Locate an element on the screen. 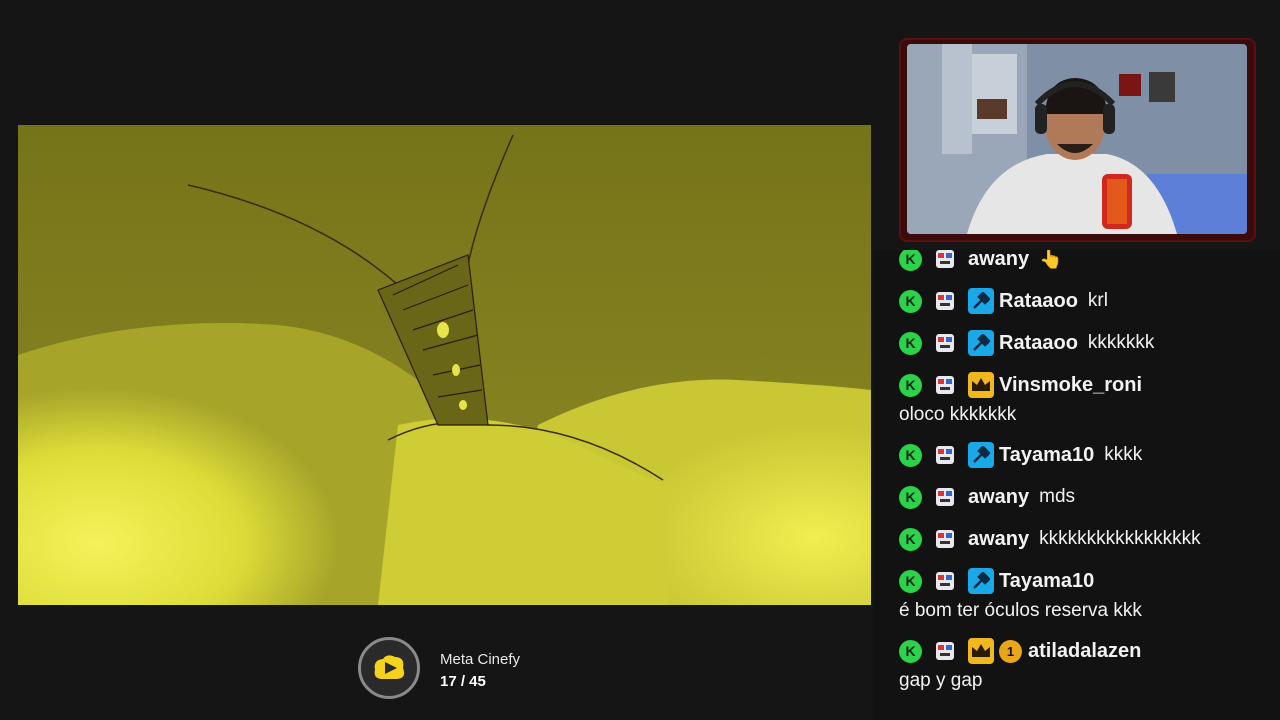 The height and width of the screenshot is (720, 1280). webcam-feed is located at coordinates (1077, 139).